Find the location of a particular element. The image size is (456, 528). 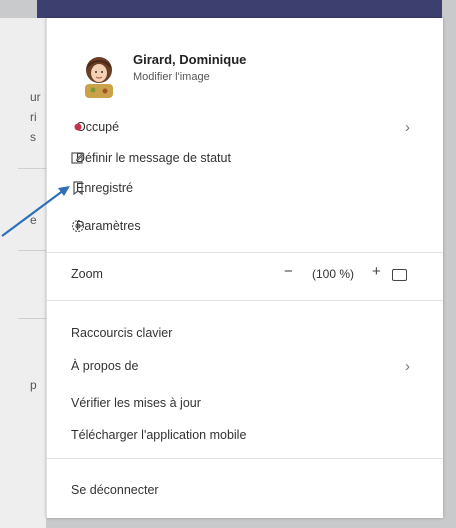

sign-out-item: Se déconnecter is located at coordinates (245, 490).